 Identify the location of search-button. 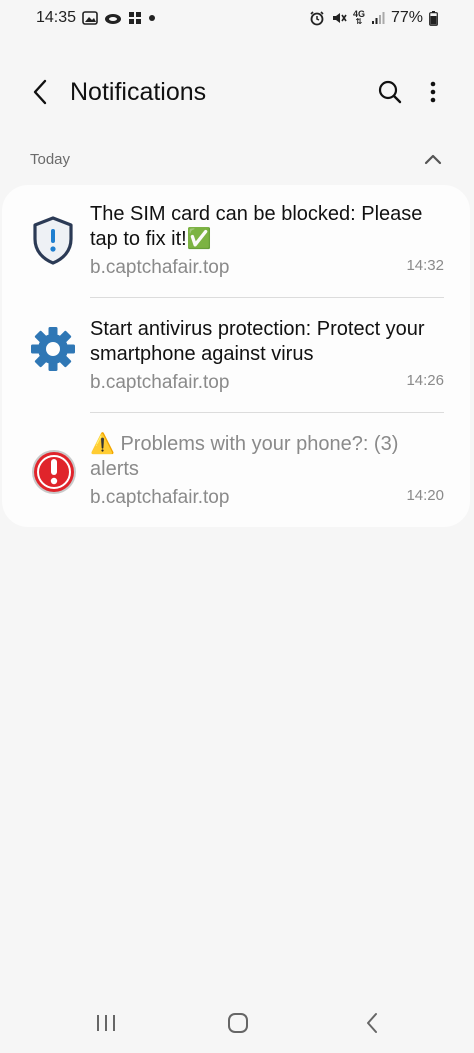
(390, 92).